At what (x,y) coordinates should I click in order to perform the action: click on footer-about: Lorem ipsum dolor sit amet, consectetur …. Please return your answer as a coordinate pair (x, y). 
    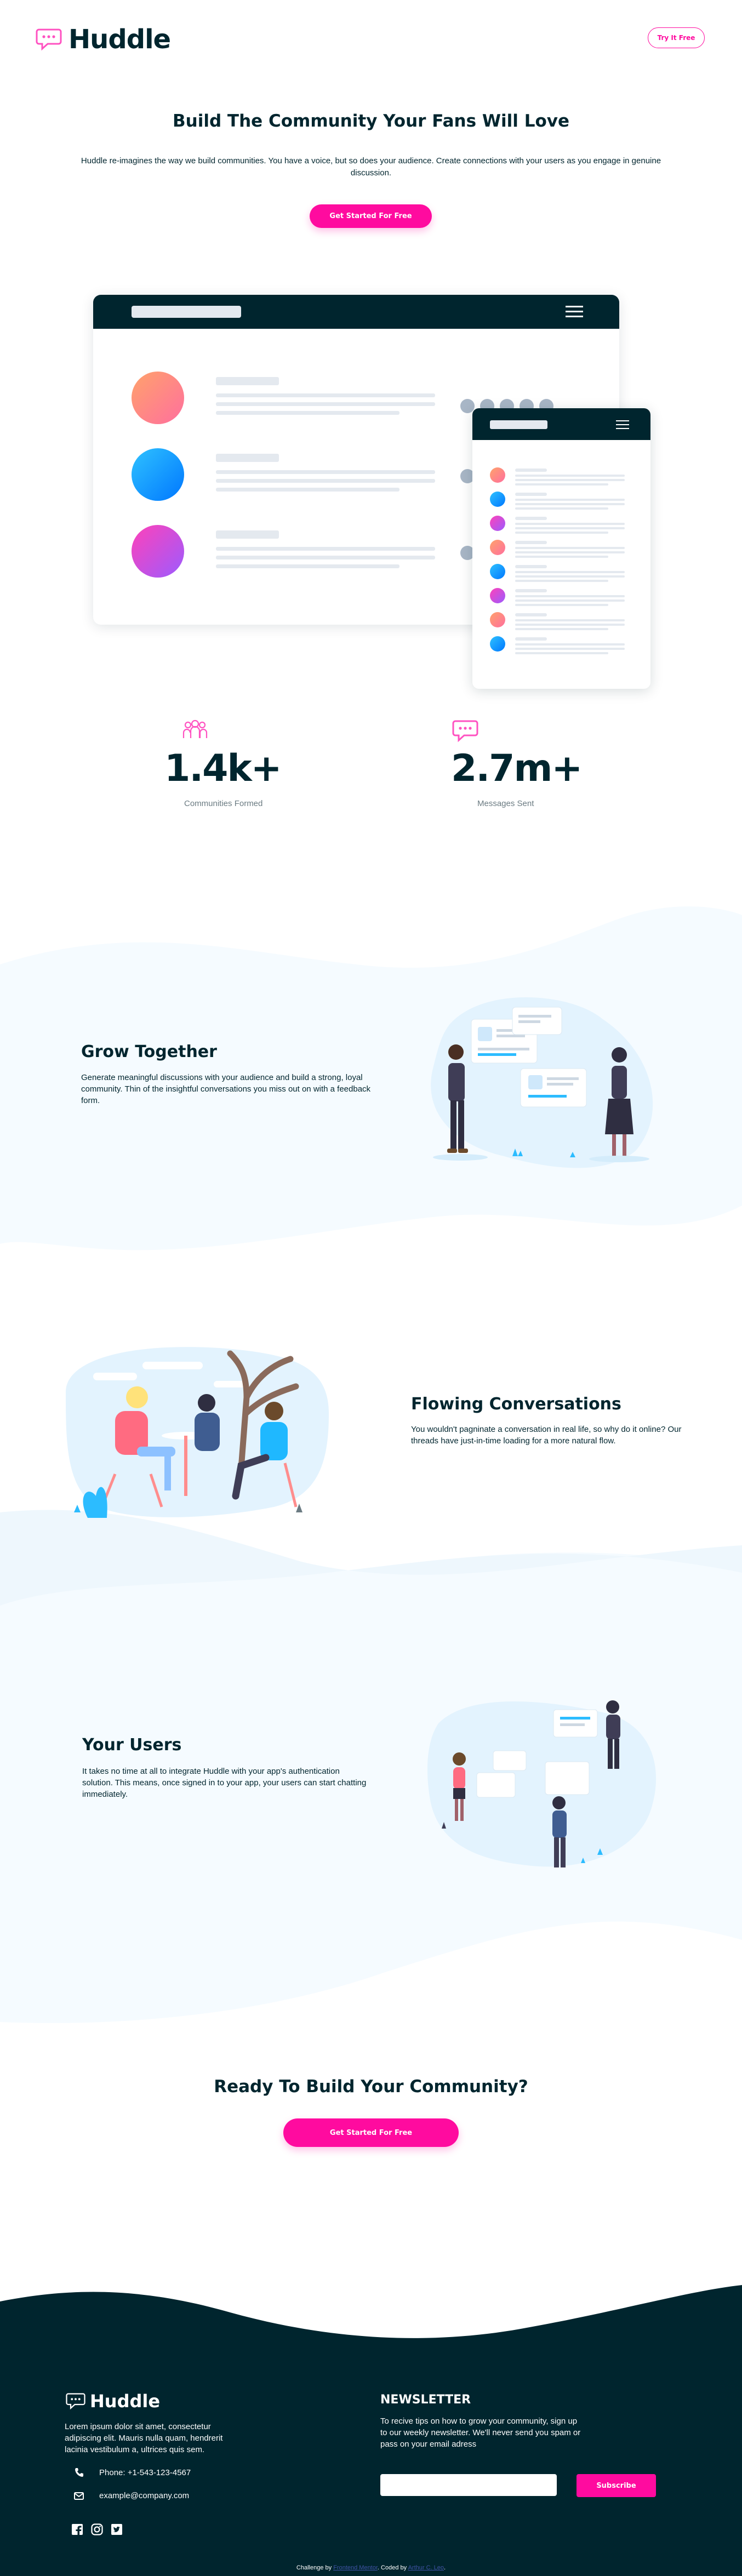
    Looking at the image, I should click on (144, 2438).